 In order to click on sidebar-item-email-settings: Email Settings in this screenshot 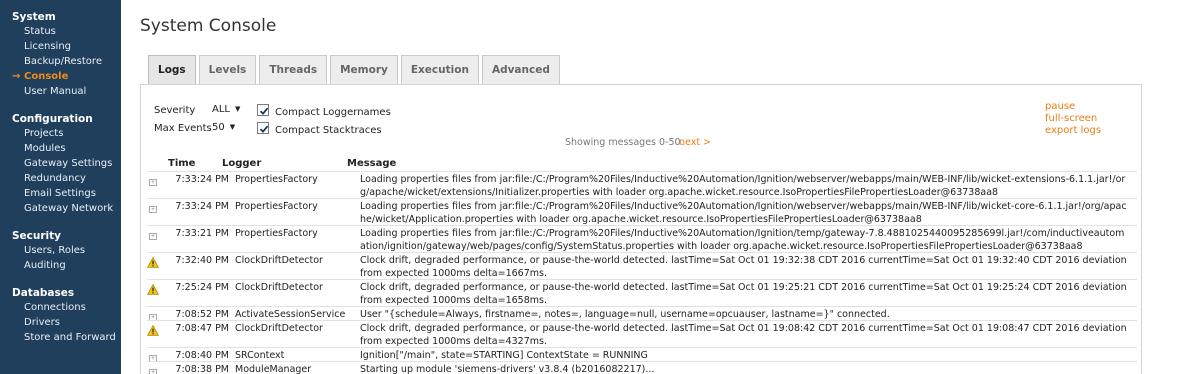, I will do `click(60, 193)`.